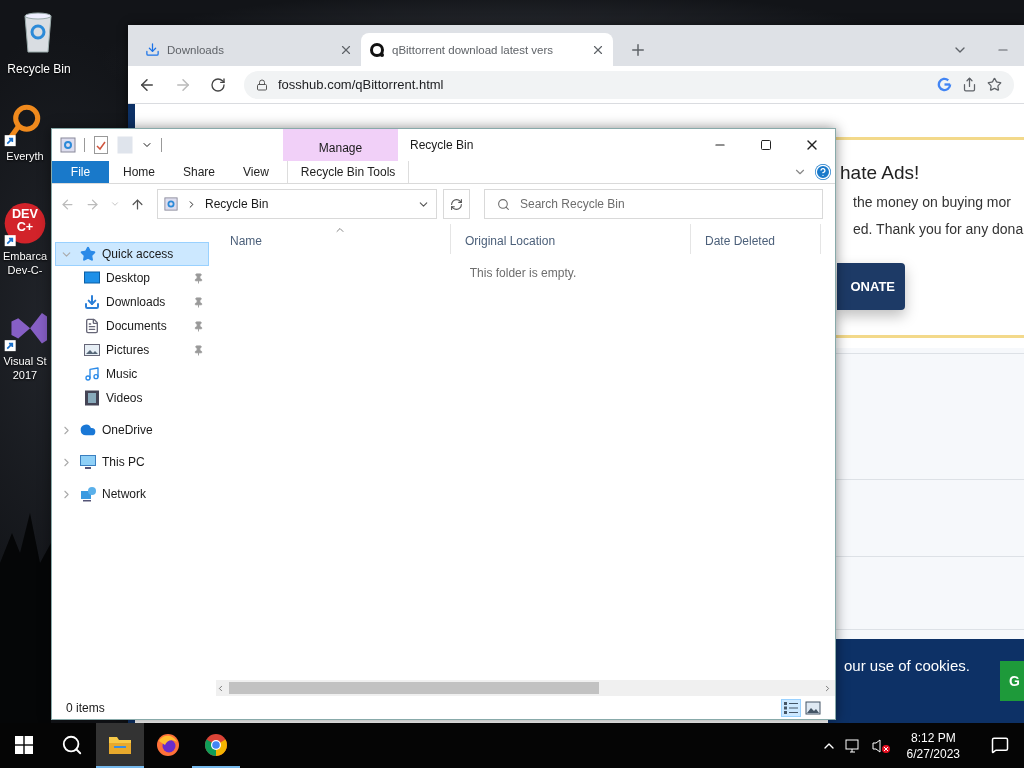  What do you see at coordinates (199, 172) in the screenshot?
I see `ribbon-tab: Share` at bounding box center [199, 172].